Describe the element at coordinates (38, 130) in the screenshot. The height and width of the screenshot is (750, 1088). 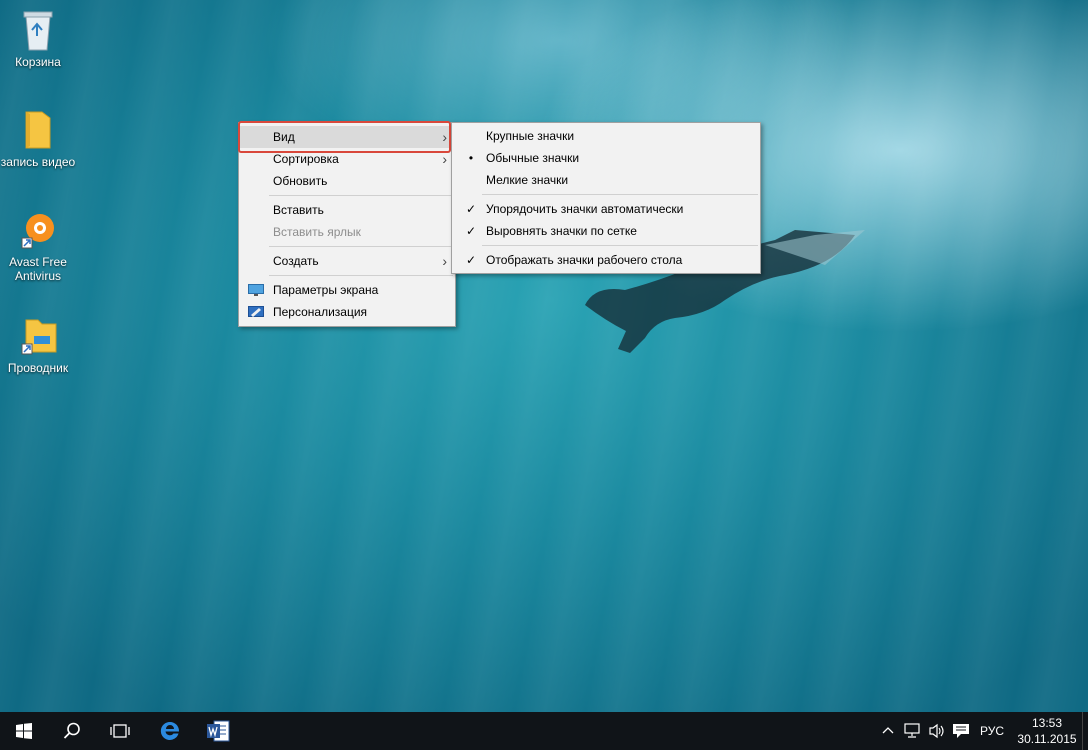
I see `folder-icon` at that location.